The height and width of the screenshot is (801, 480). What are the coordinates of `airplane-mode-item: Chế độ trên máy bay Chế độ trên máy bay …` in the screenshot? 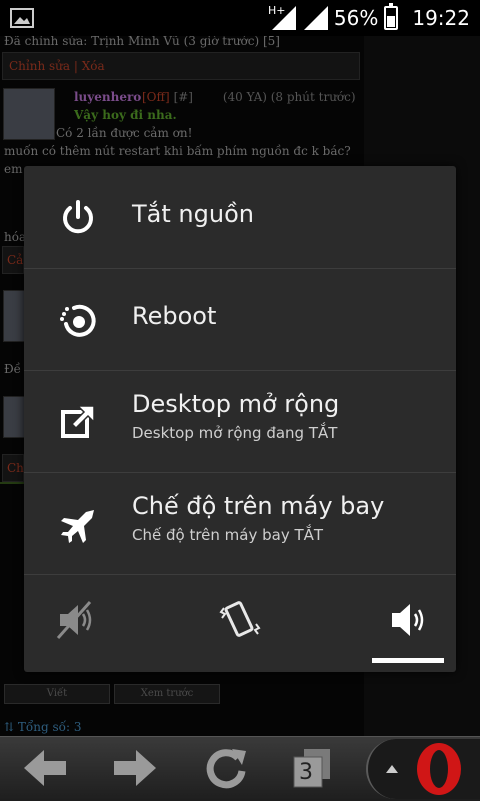 It's located at (240, 523).